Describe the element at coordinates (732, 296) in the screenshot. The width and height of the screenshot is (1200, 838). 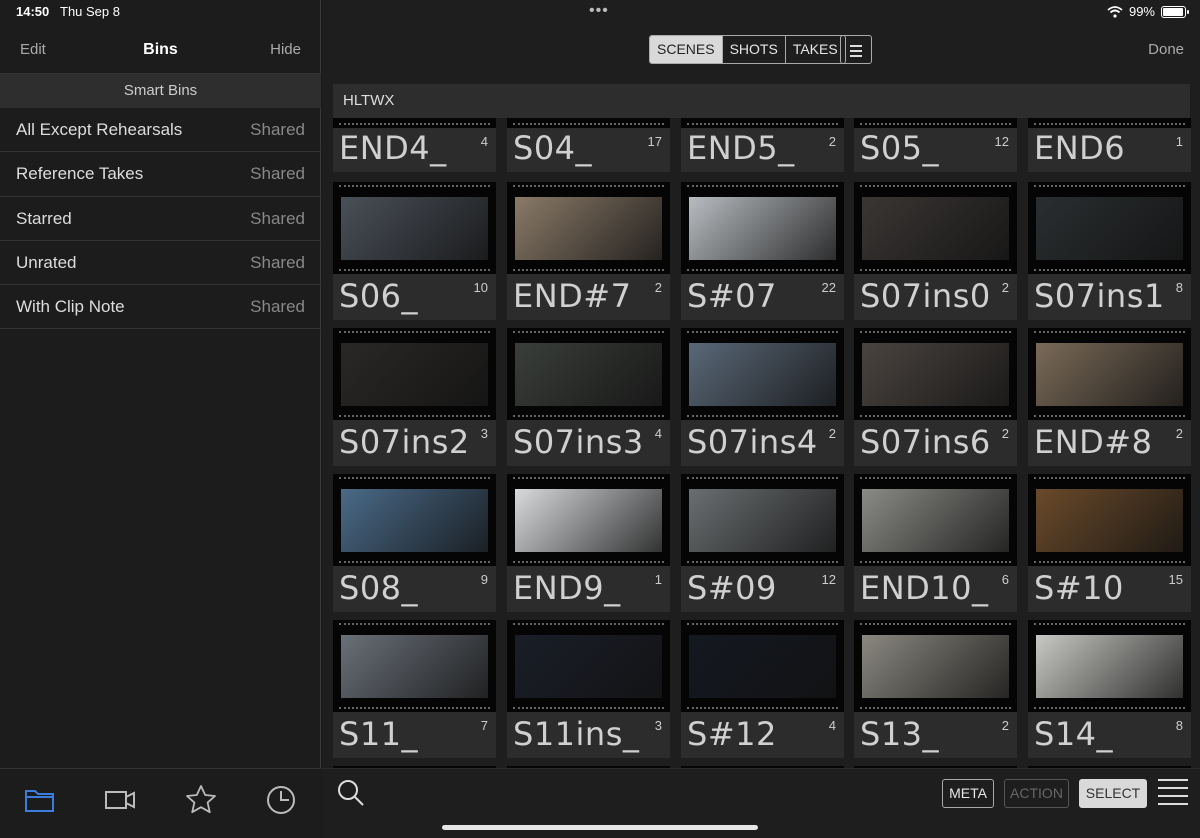
I see `scene-name: S#07` at that location.